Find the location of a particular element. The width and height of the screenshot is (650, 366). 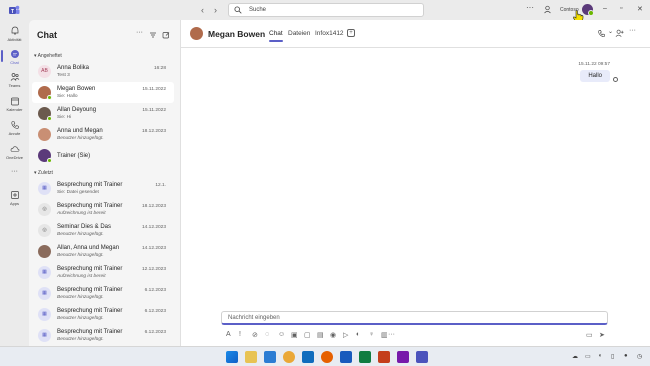

search-input: Suche is located at coordinates (257, 10).